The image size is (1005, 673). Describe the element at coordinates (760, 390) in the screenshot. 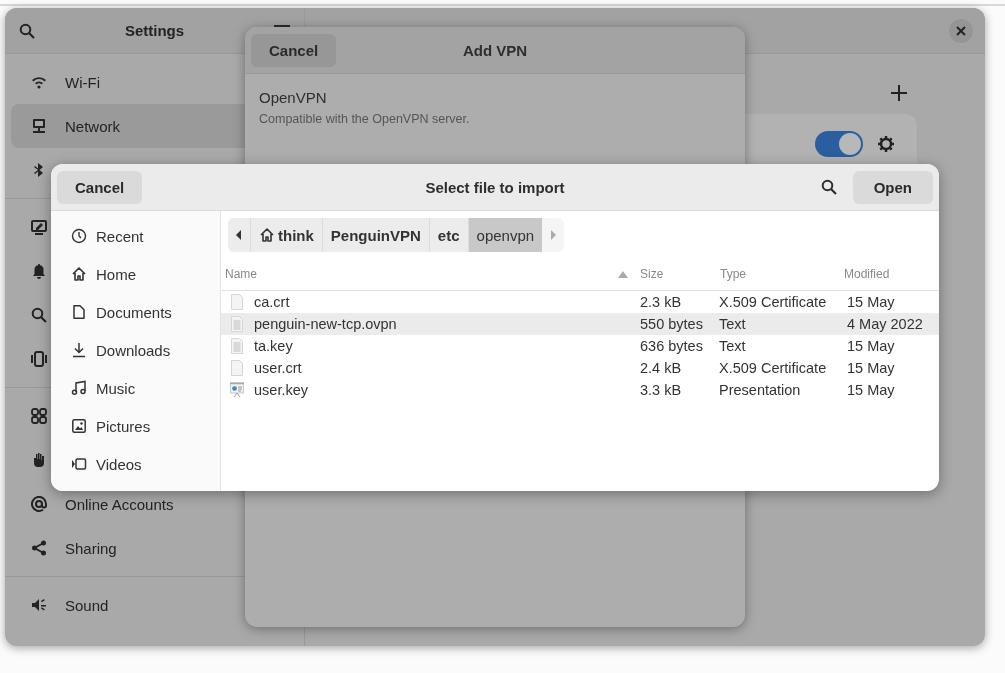

I see `file-type: Presentation` at that location.